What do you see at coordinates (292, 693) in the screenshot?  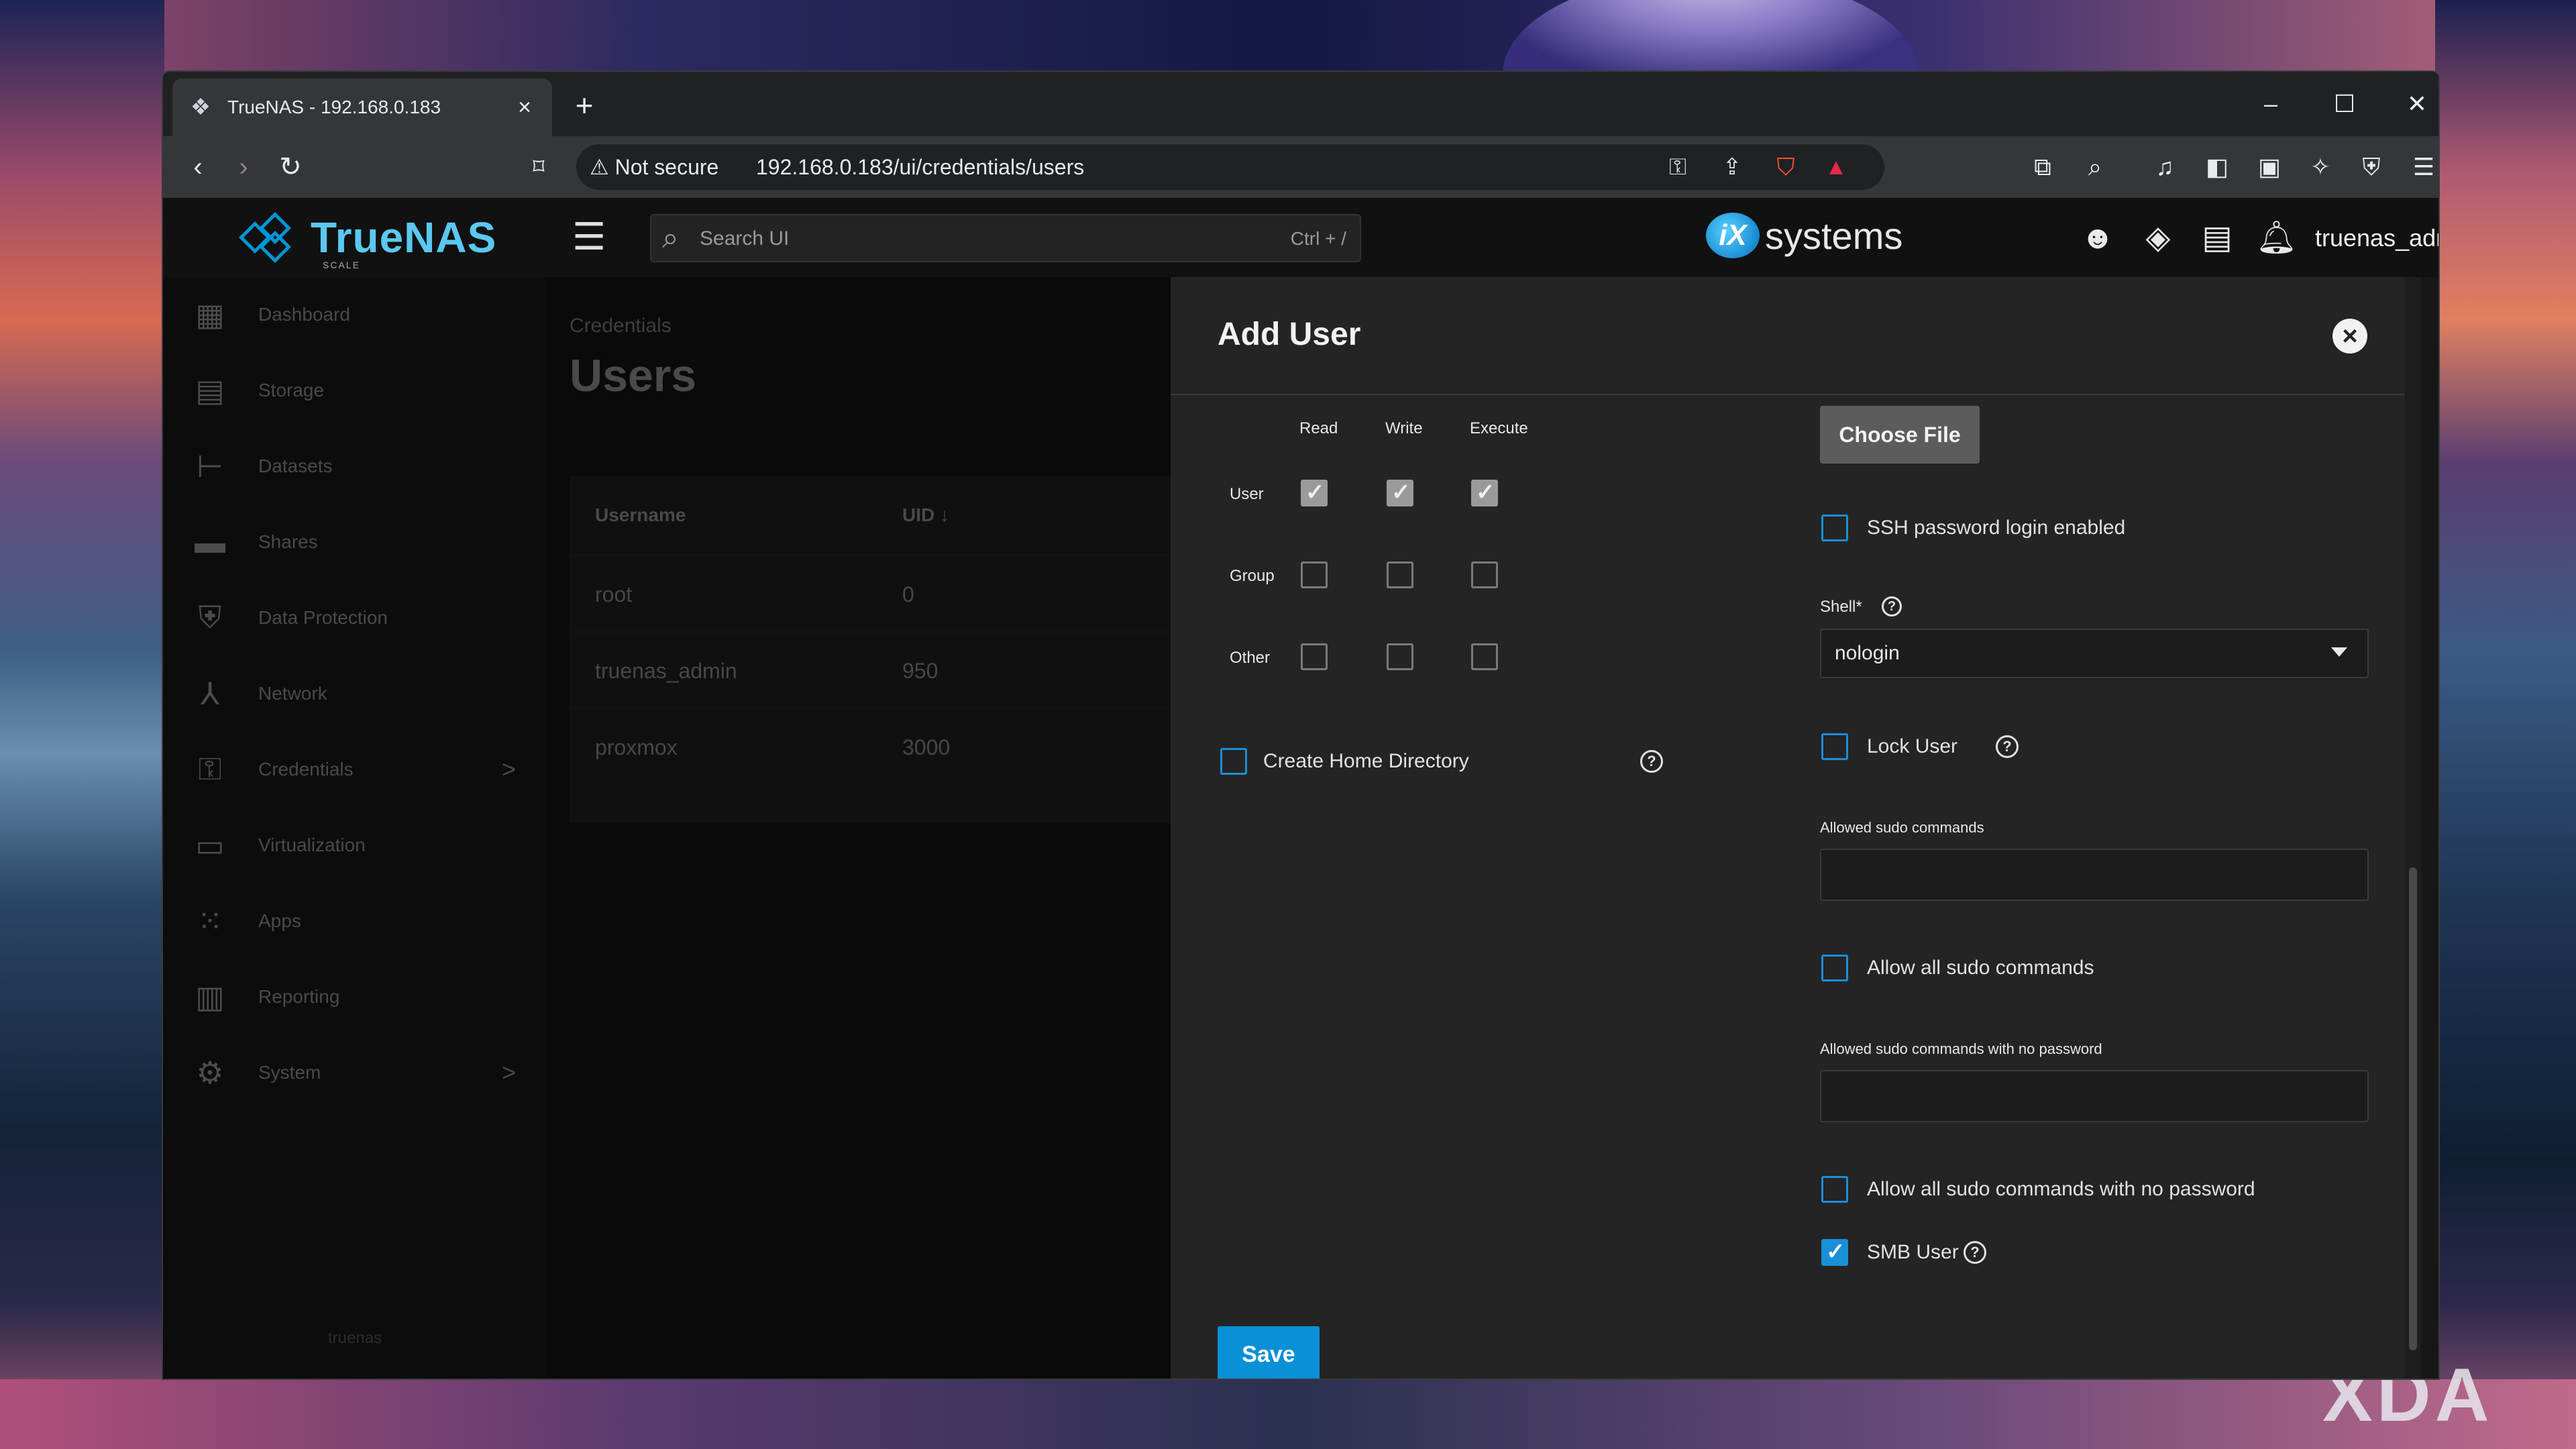 I see `sidebar-item-label: Network` at bounding box center [292, 693].